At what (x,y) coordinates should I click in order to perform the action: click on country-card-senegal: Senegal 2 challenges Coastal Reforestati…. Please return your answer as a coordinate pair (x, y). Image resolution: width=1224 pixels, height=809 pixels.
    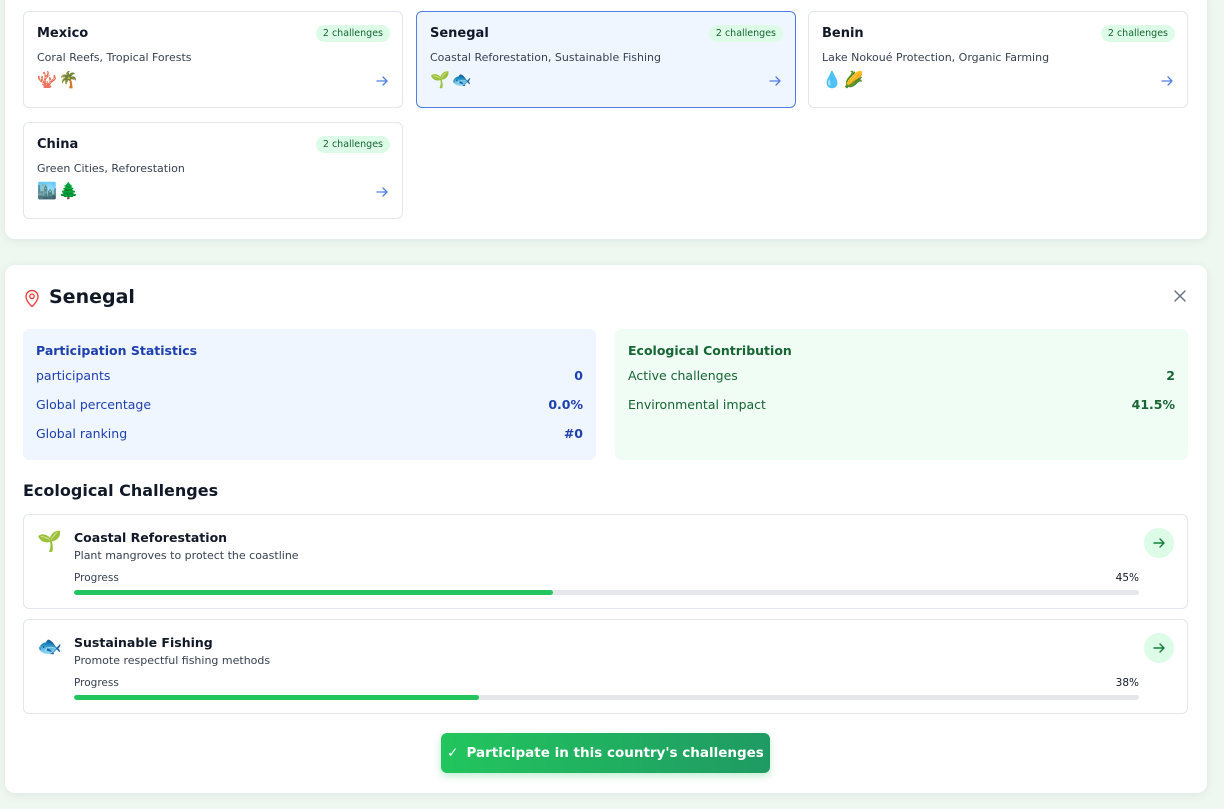
    Looking at the image, I should click on (606, 59).